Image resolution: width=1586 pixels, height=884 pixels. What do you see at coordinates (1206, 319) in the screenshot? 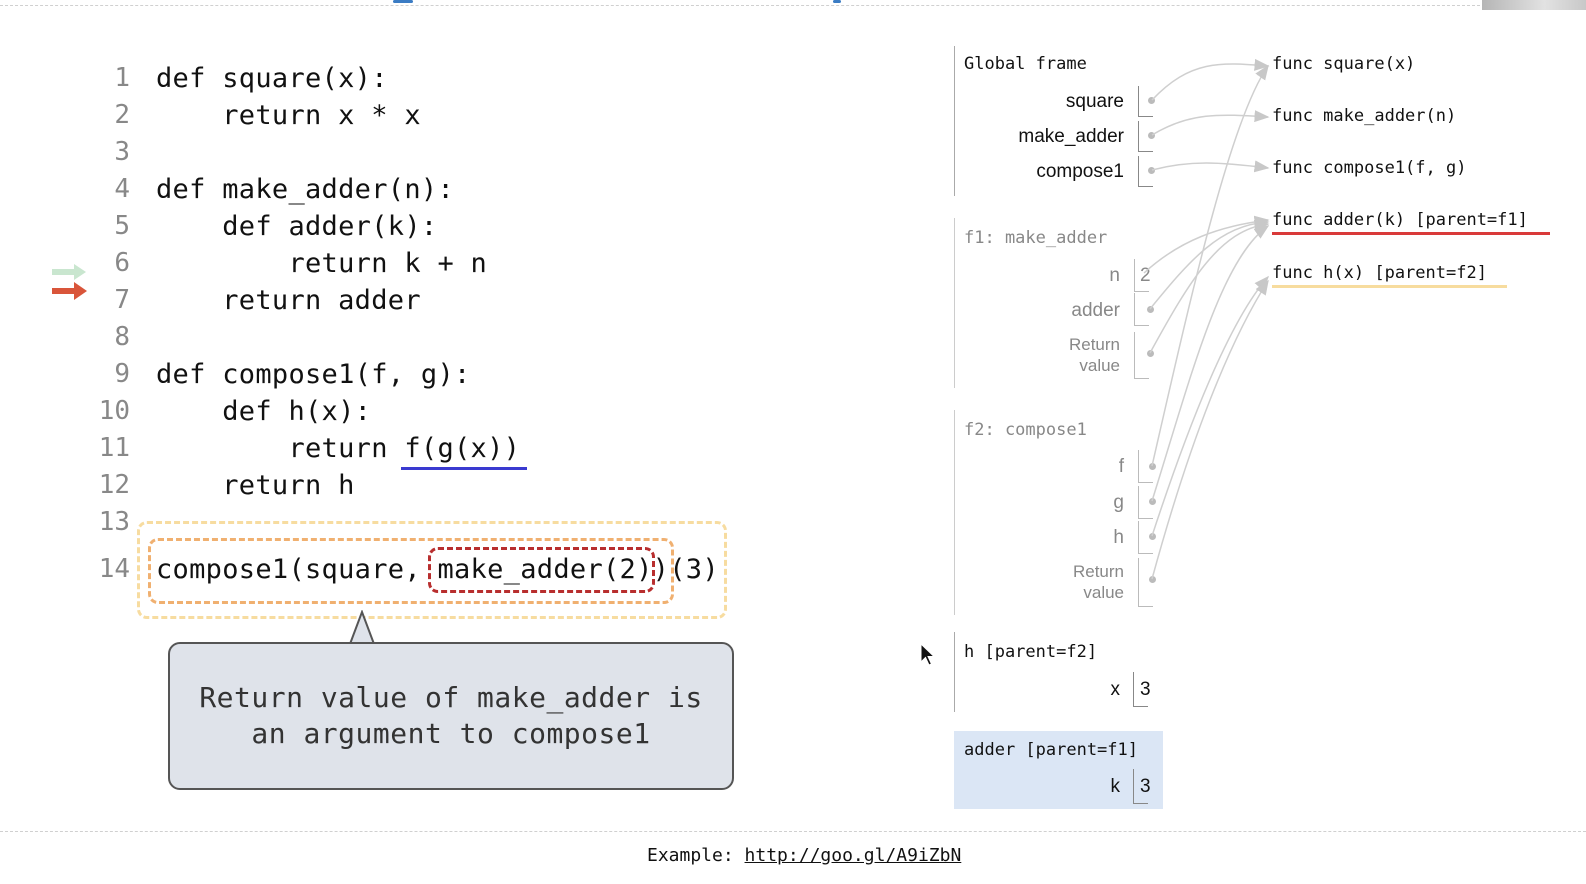
I see `pointer-arrows` at bounding box center [1206, 319].